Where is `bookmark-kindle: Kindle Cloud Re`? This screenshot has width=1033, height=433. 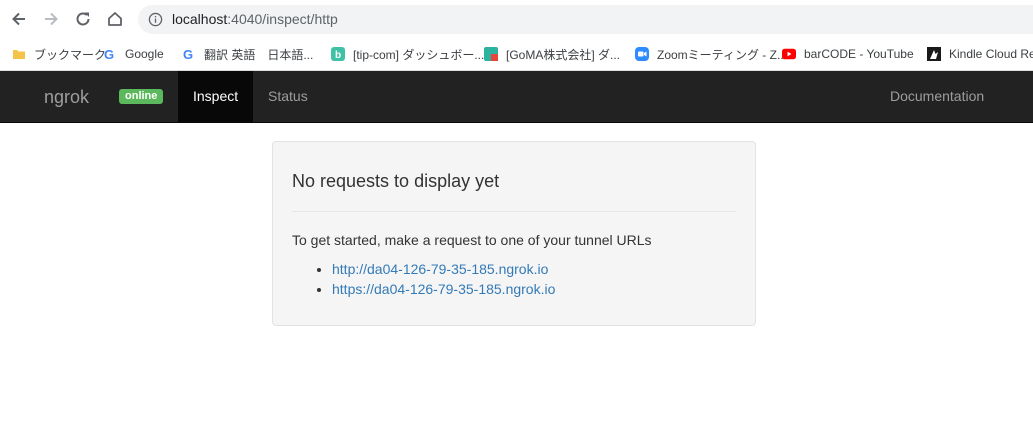
bookmark-kindle: Kindle Cloud Re is located at coordinates (980, 54).